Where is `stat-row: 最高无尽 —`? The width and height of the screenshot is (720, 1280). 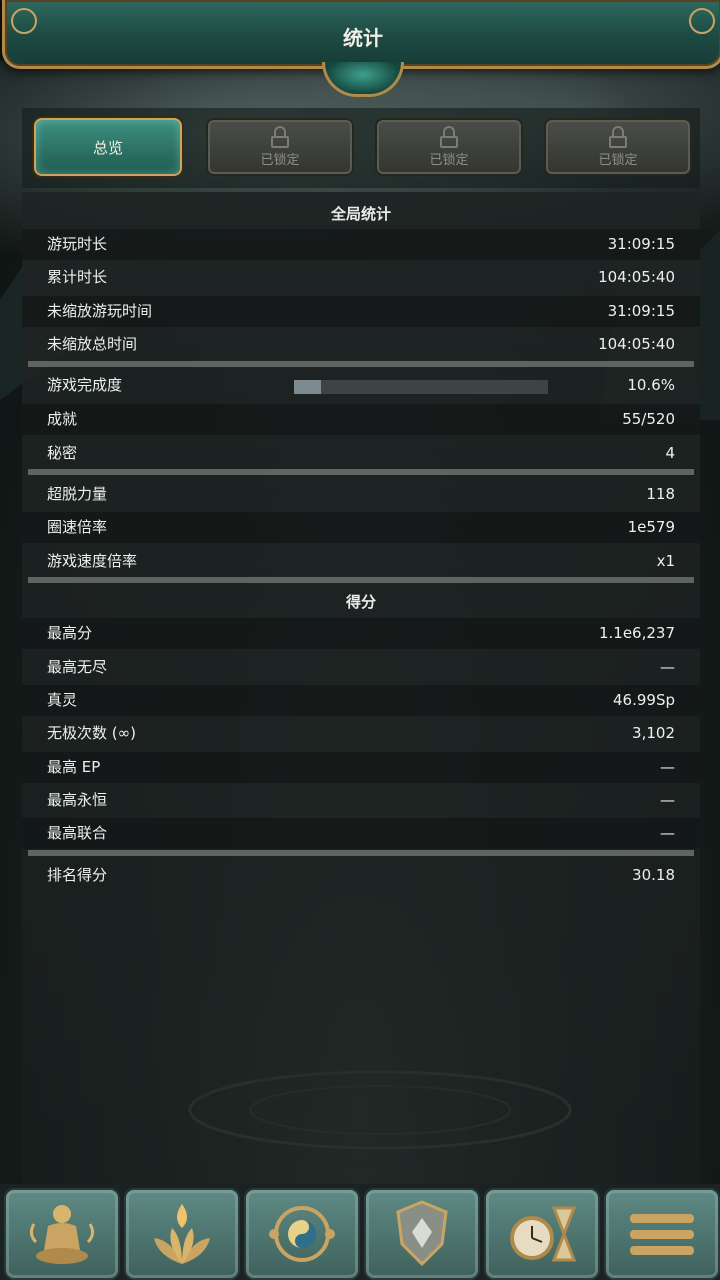
stat-row: 最高无尽 — is located at coordinates (361, 667).